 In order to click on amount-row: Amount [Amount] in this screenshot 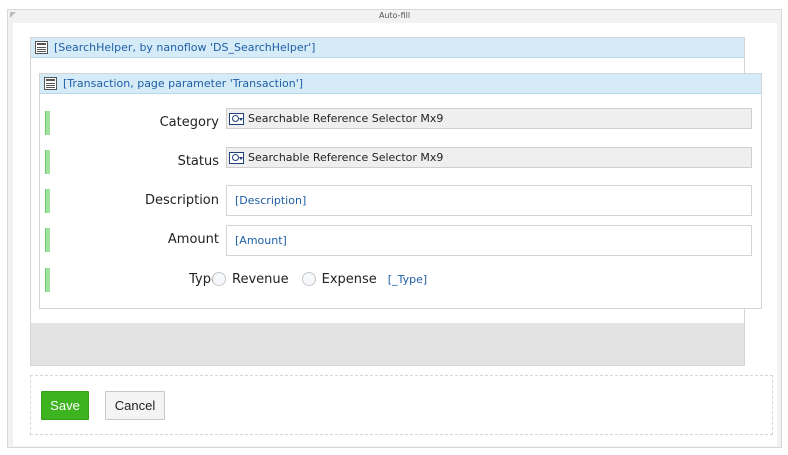, I will do `click(400, 240)`.